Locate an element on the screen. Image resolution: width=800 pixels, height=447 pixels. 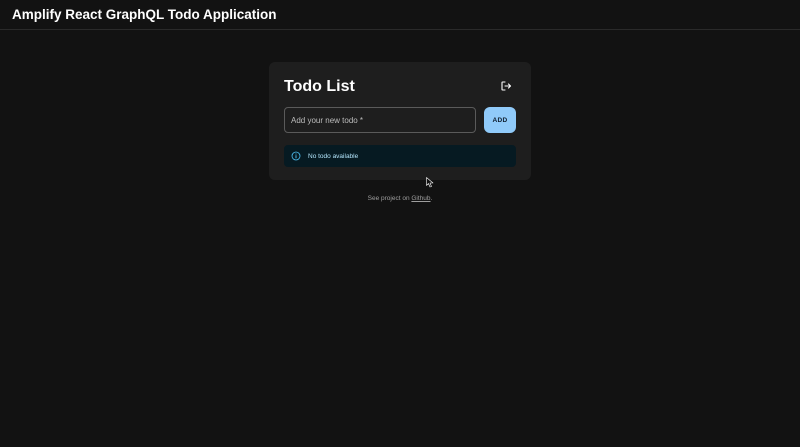
add-todo-button: ADD is located at coordinates (500, 120).